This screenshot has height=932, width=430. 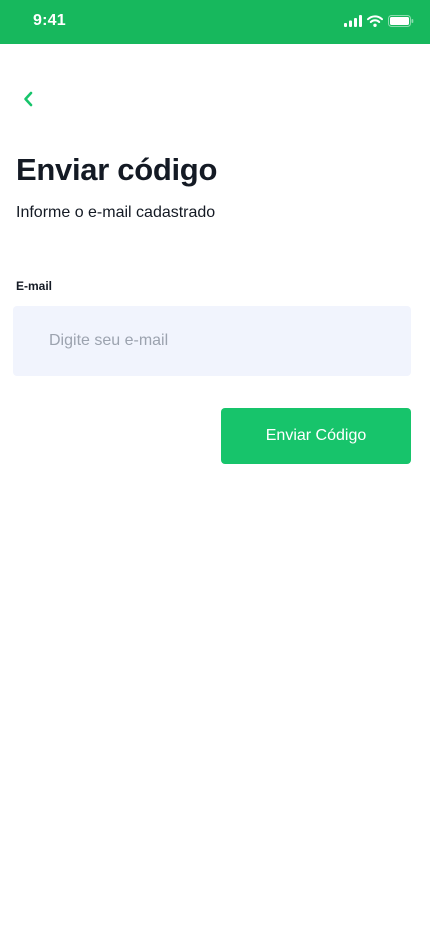 I want to click on status-icons, so click(x=379, y=21).